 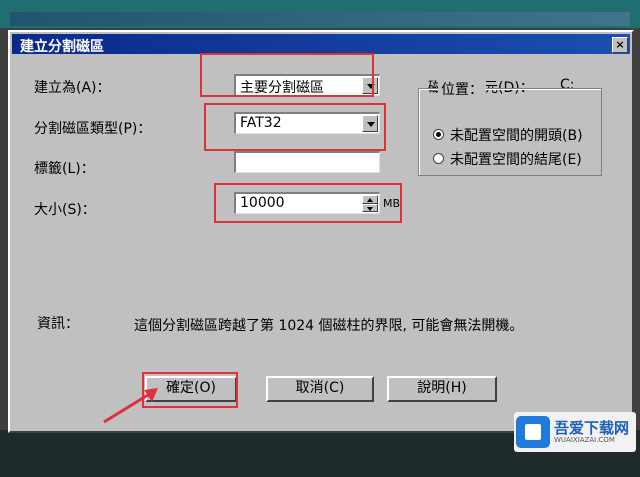 I want to click on watermark-subtitle: WUAIXIAZAI.COM, so click(x=584, y=440).